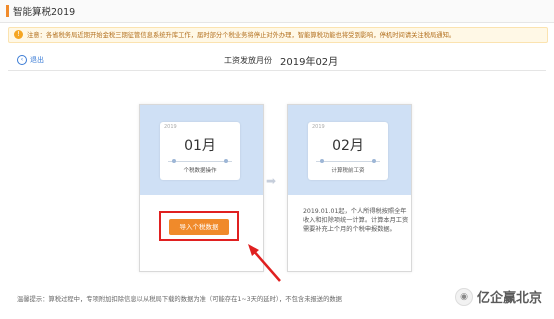  I want to click on pointer-arrow-icon, so click(264, 263).